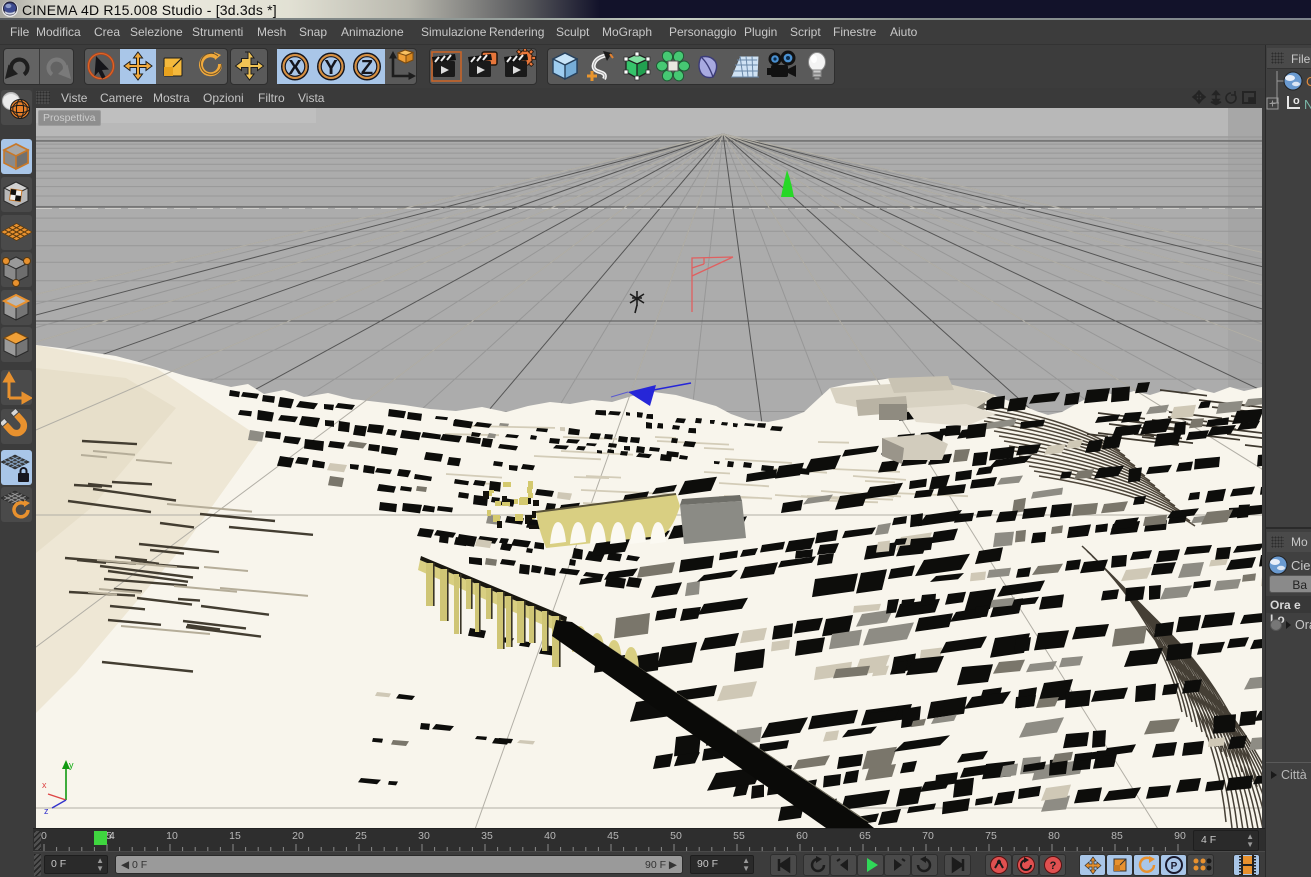 Image resolution: width=1311 pixels, height=877 pixels. I want to click on svg-text: Ci, so click(1308, 81).